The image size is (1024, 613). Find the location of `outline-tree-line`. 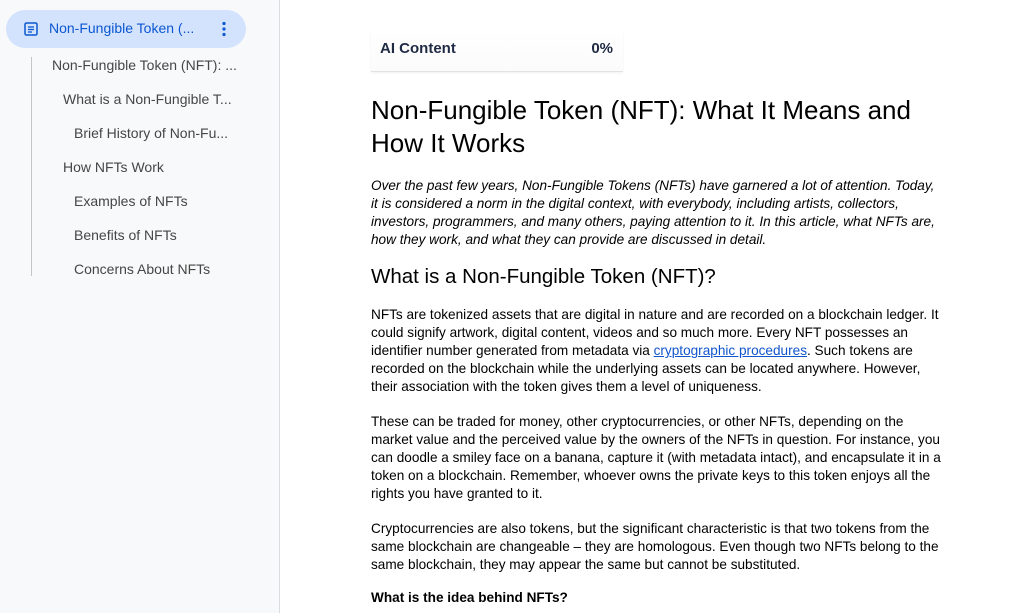

outline-tree-line is located at coordinates (31, 166).